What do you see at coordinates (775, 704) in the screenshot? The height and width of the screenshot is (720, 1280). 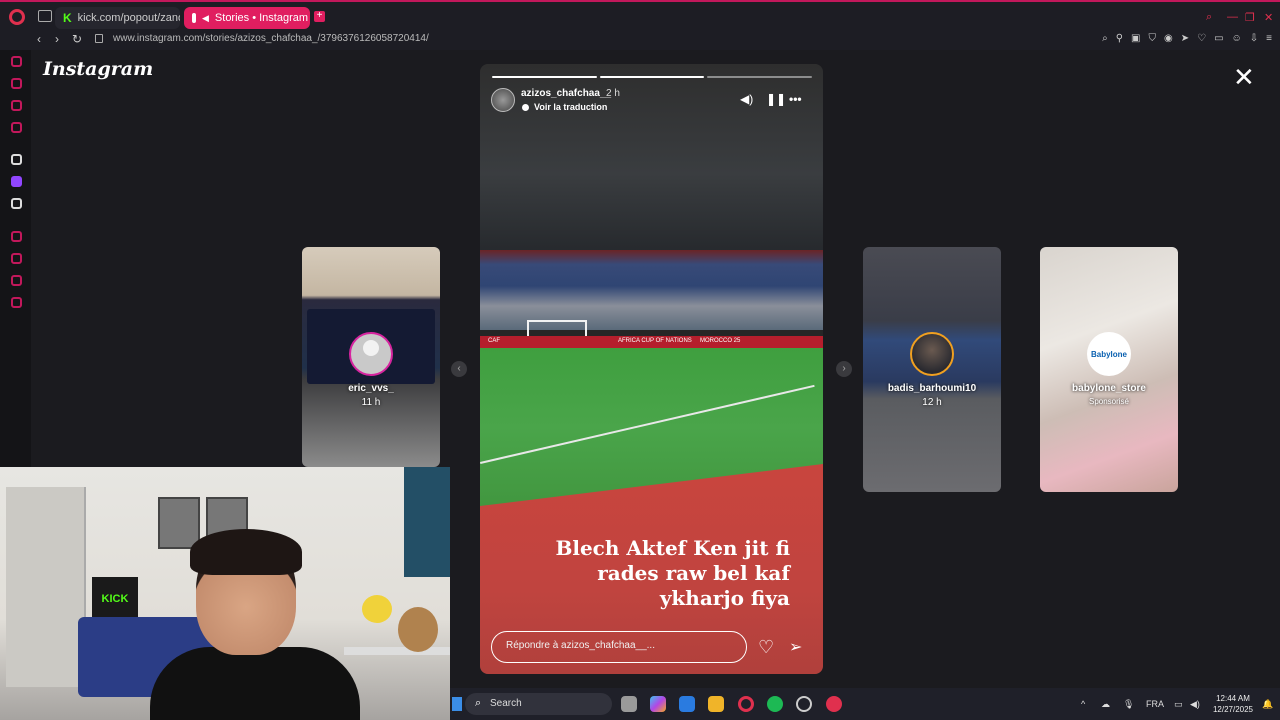 I see `spotify-icon` at bounding box center [775, 704].